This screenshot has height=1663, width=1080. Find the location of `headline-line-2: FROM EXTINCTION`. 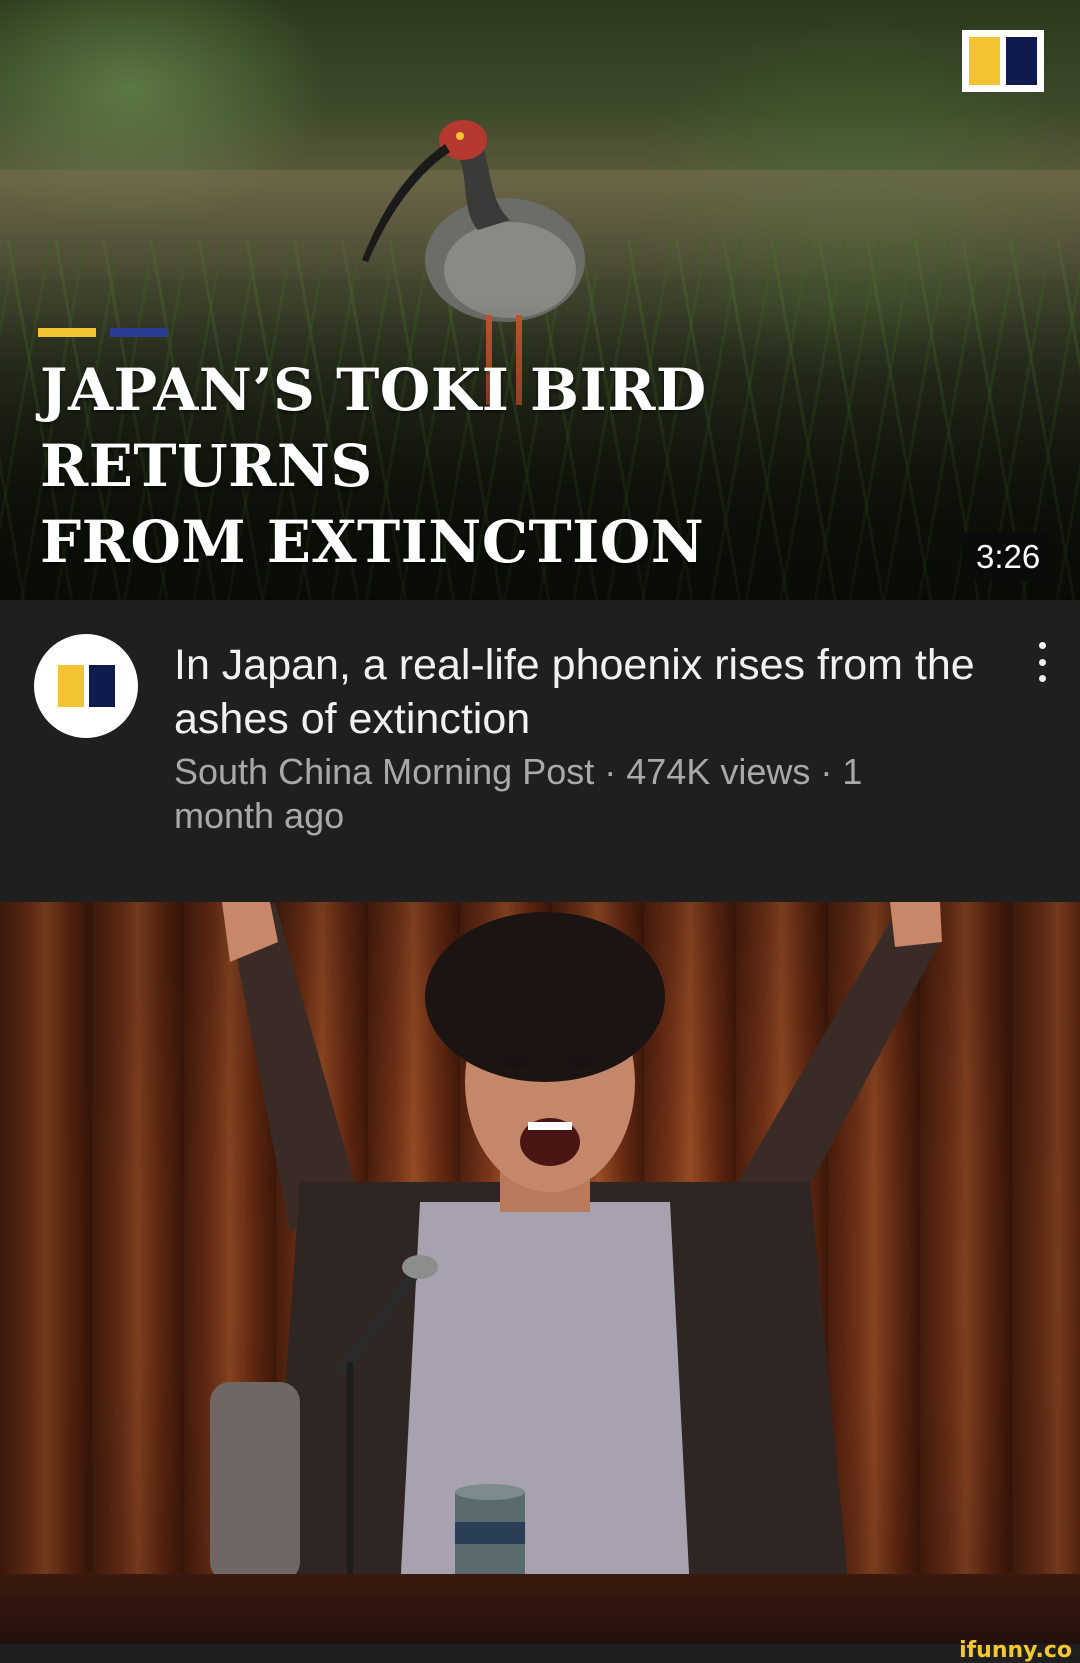

headline-line-2: FROM EXTINCTION is located at coordinates (372, 542).